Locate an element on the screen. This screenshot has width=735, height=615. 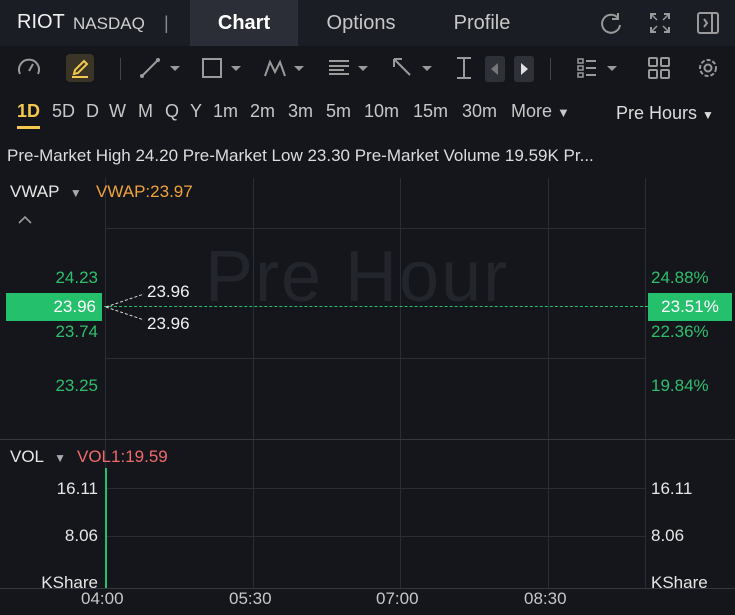
tab-options: Options is located at coordinates (361, 23).